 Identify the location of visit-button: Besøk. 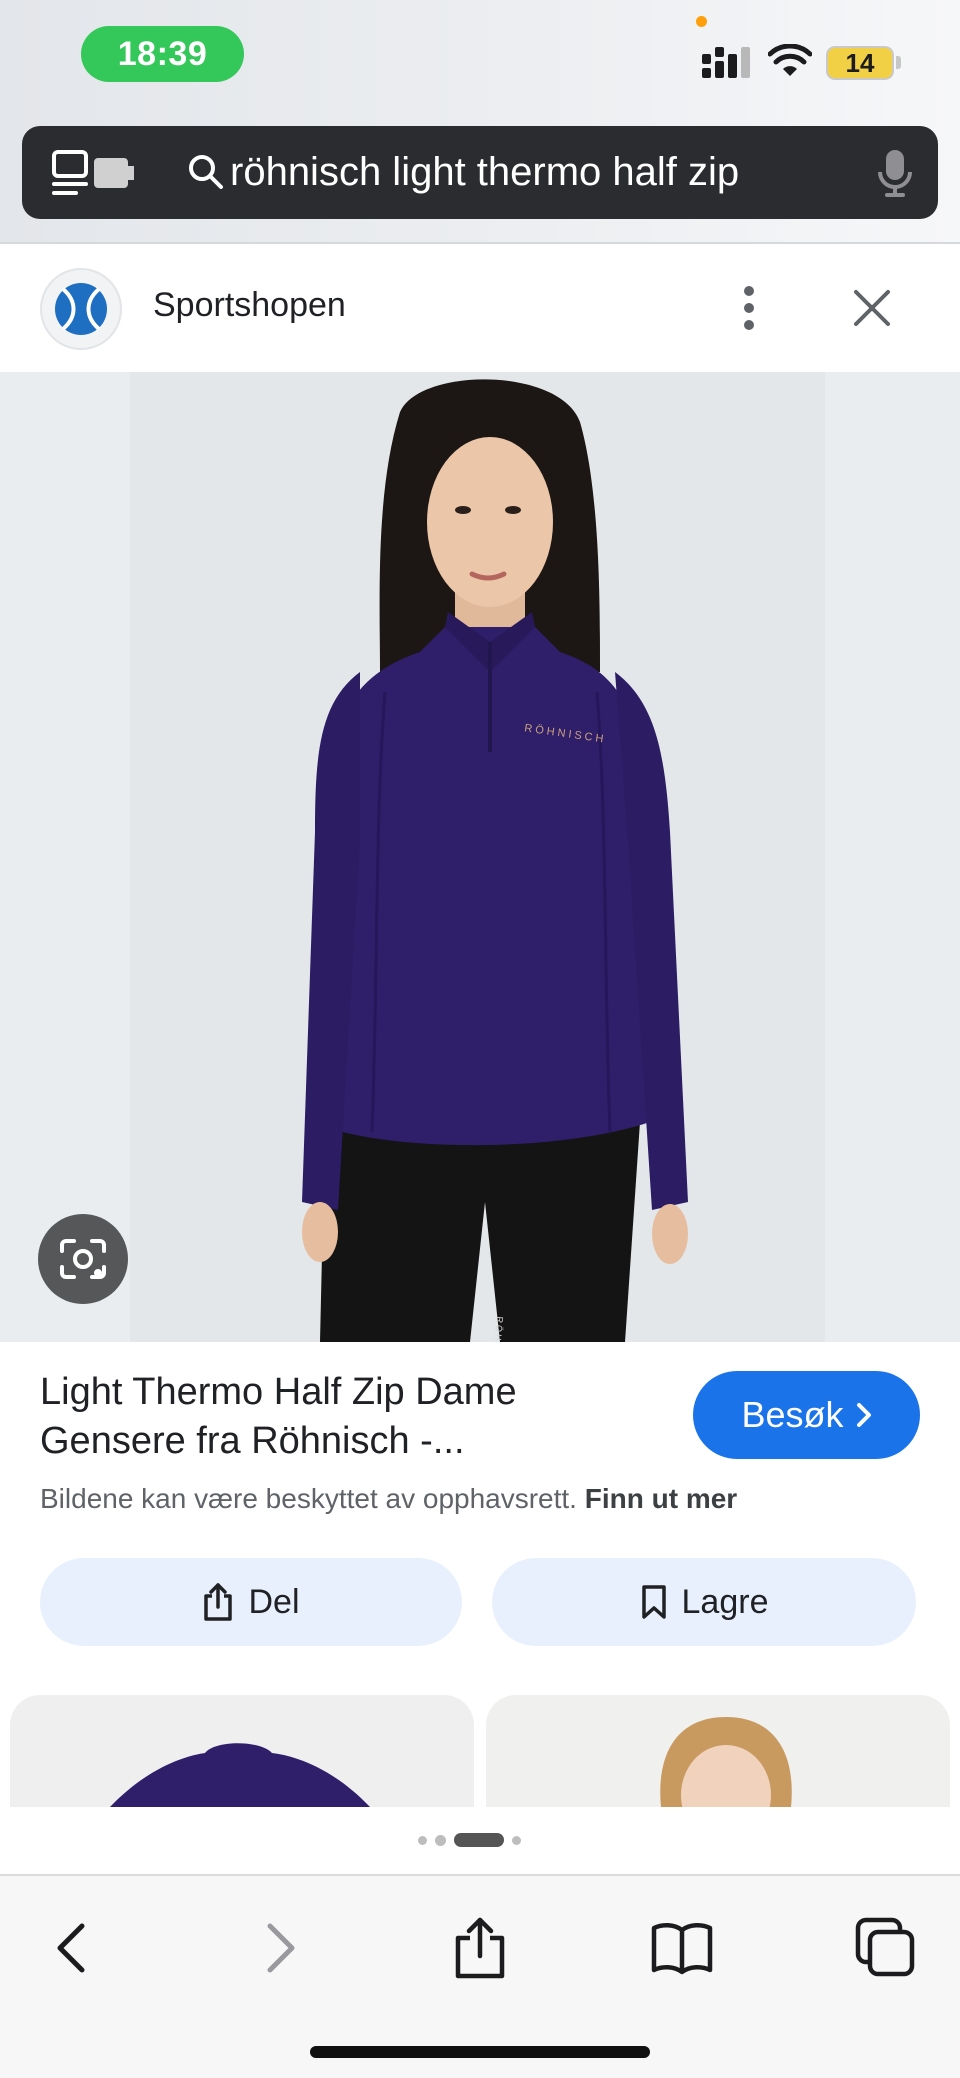
(806, 1415).